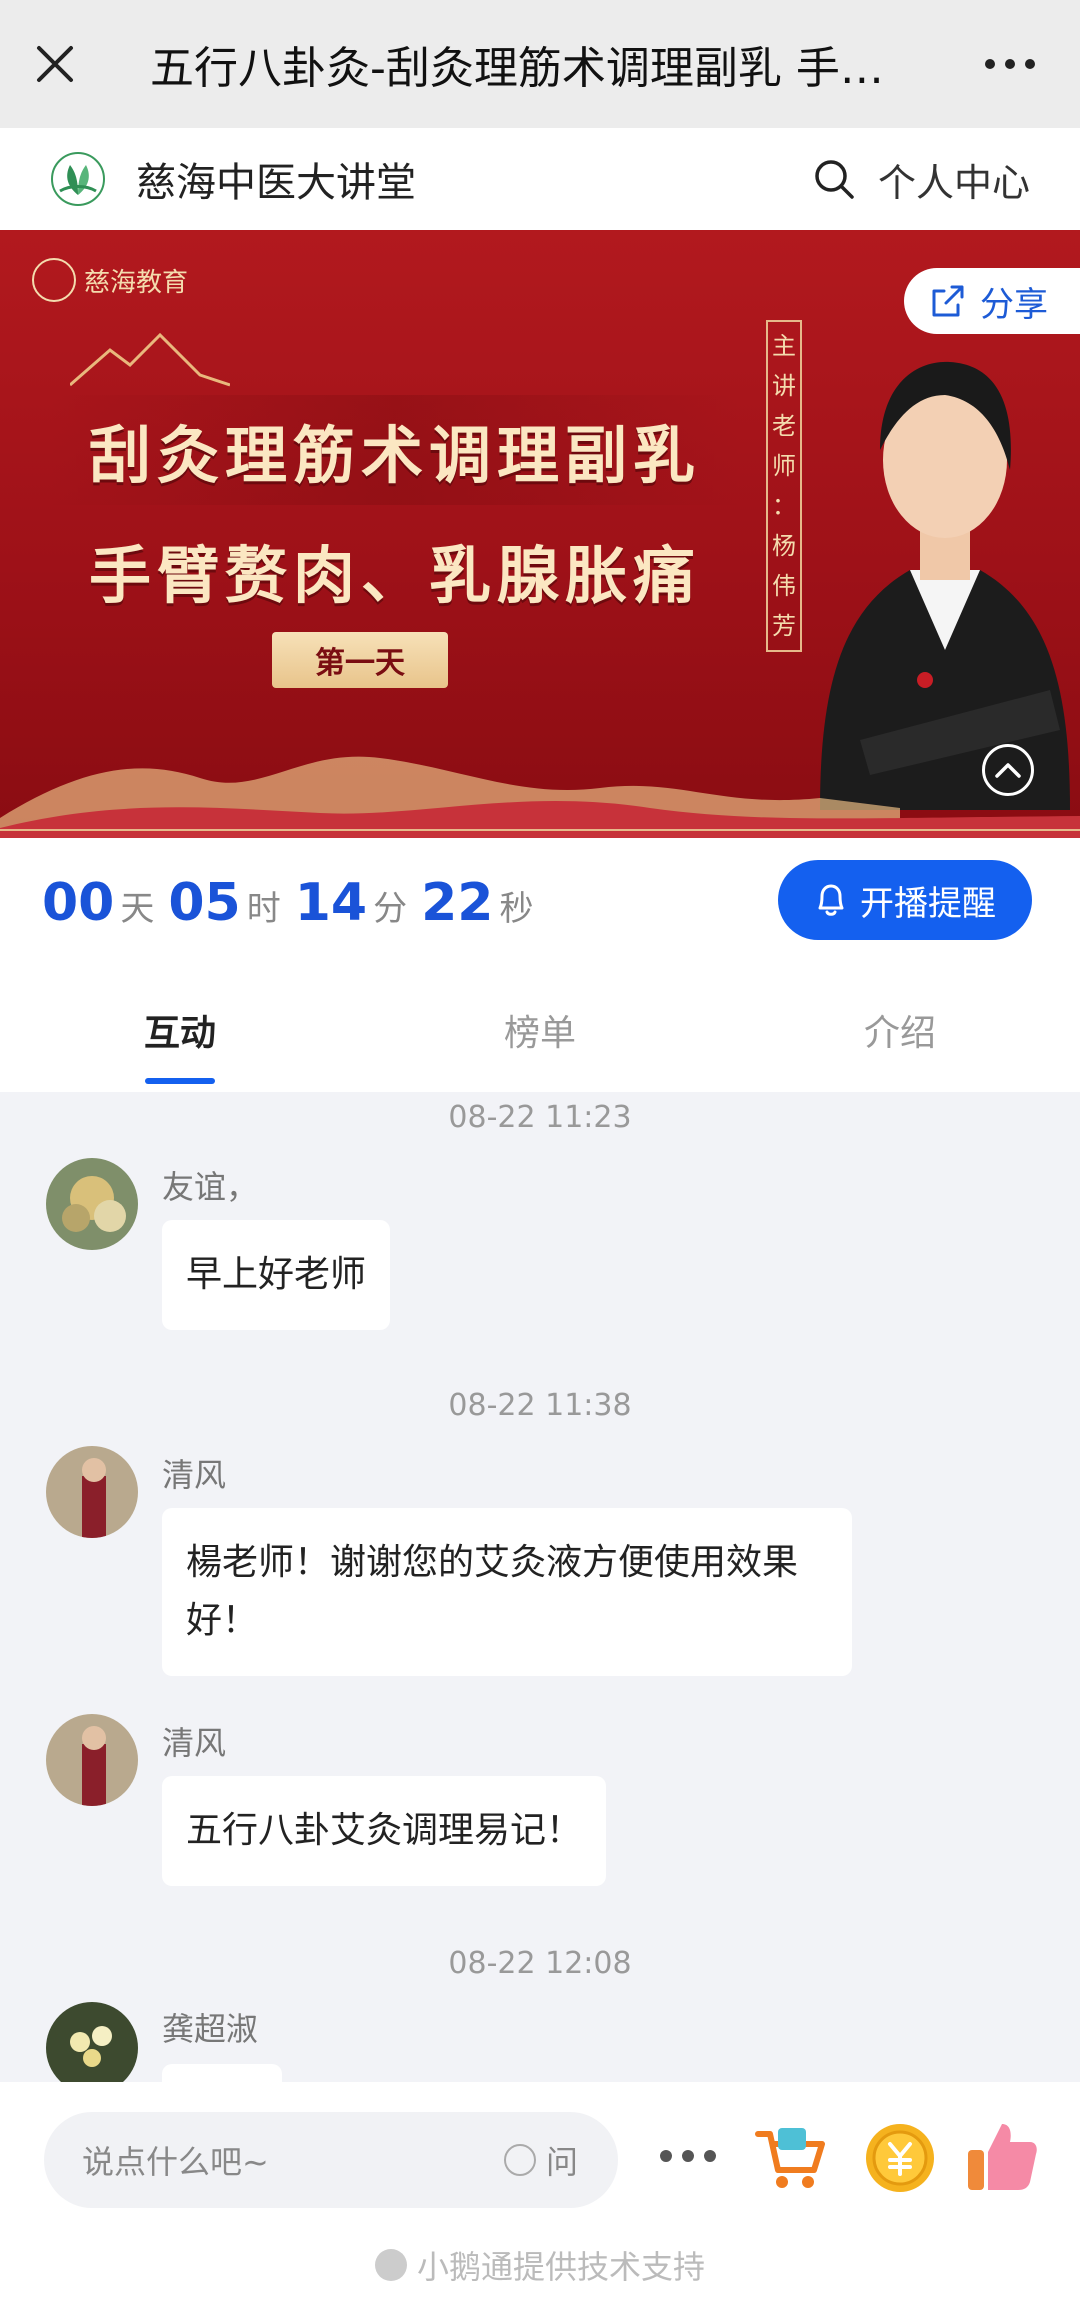  Describe the element at coordinates (900, 1030) in the screenshot. I see `tab-intro: 介绍` at that location.